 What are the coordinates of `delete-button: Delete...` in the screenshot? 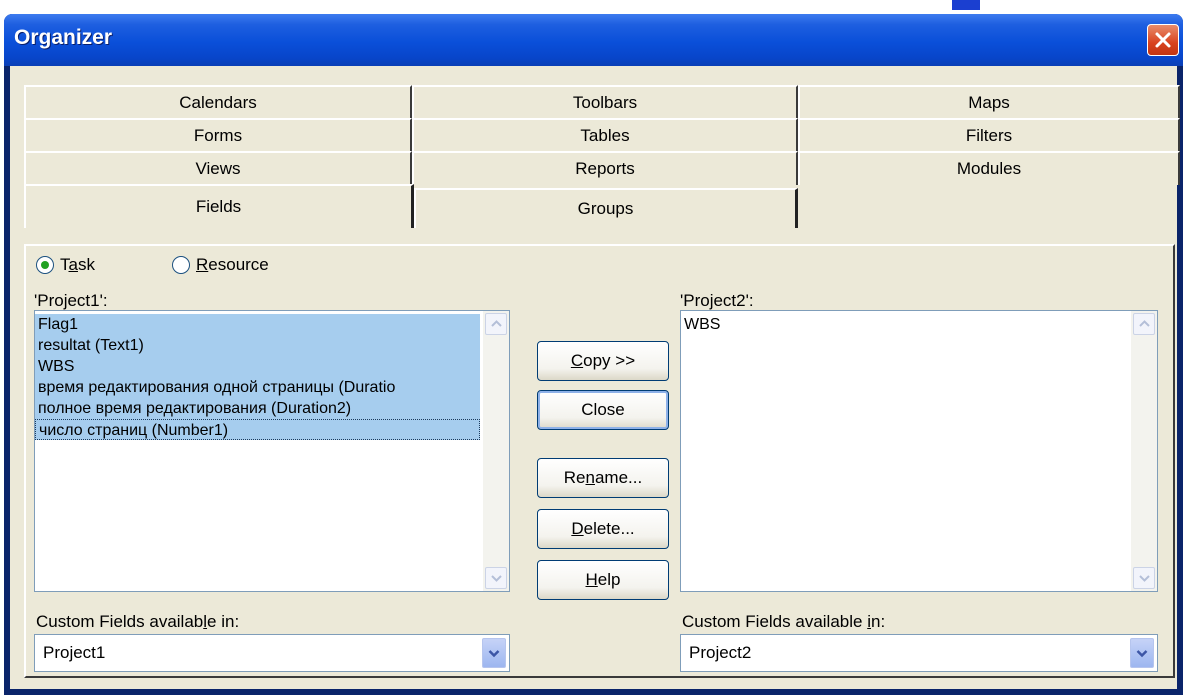 It's located at (603, 529).